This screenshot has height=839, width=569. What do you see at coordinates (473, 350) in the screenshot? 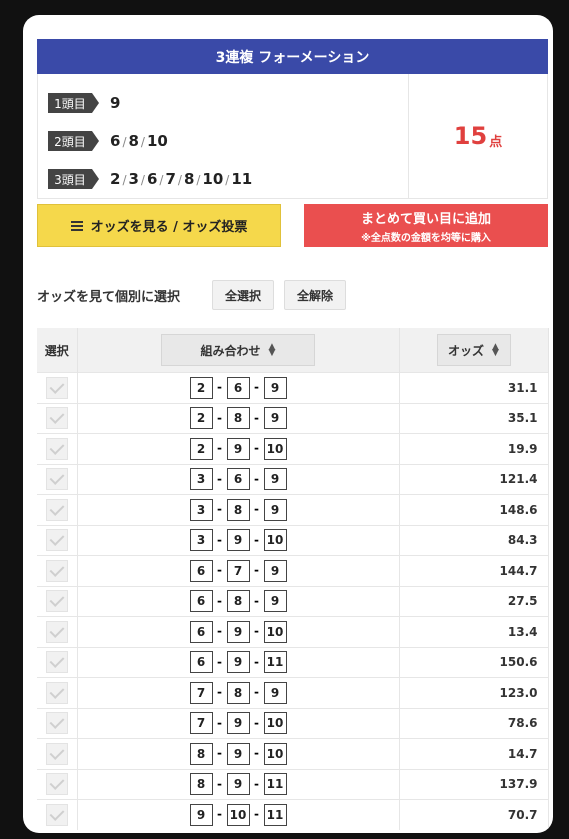
I see `sort-odds-button: オッズ ▲ ▼` at bounding box center [473, 350].